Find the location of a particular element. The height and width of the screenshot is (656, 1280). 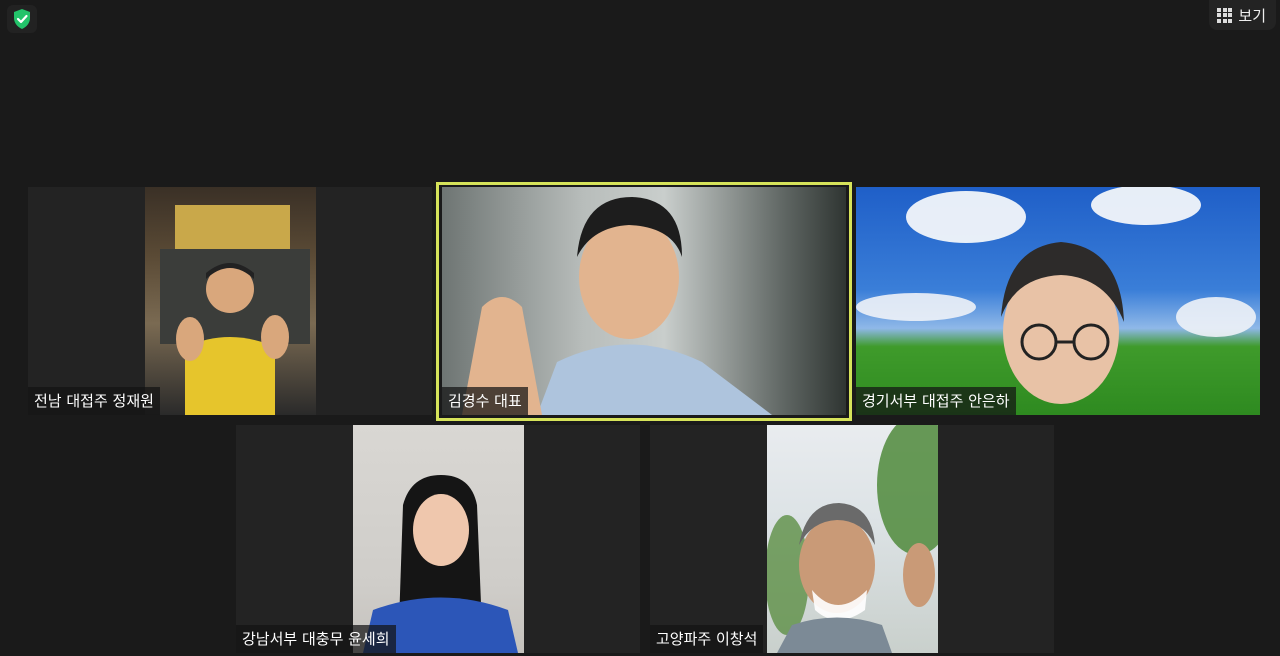

participant-name: 고양파주 이창석 is located at coordinates (707, 639).